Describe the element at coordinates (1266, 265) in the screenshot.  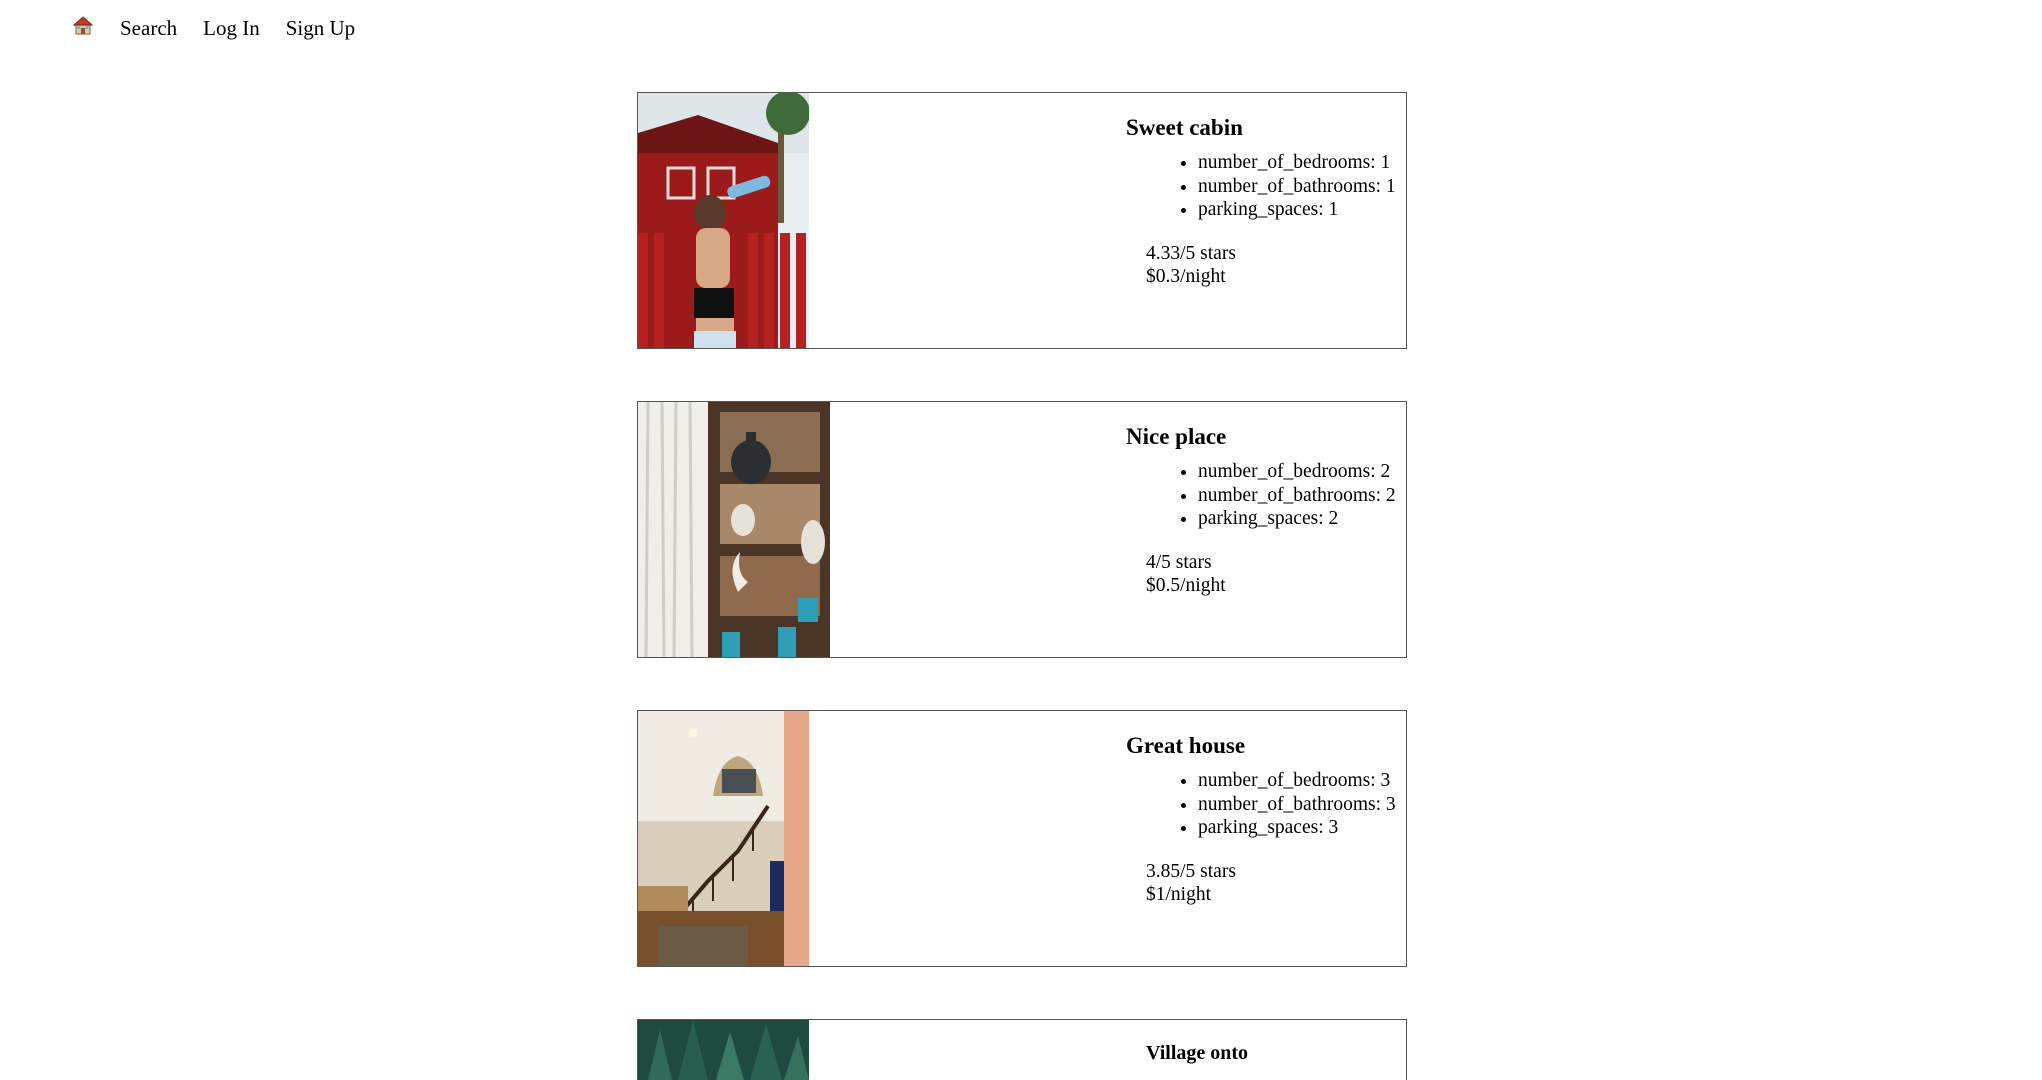
I see `listing-stats: 4.33/5 stars $0.3/night` at that location.